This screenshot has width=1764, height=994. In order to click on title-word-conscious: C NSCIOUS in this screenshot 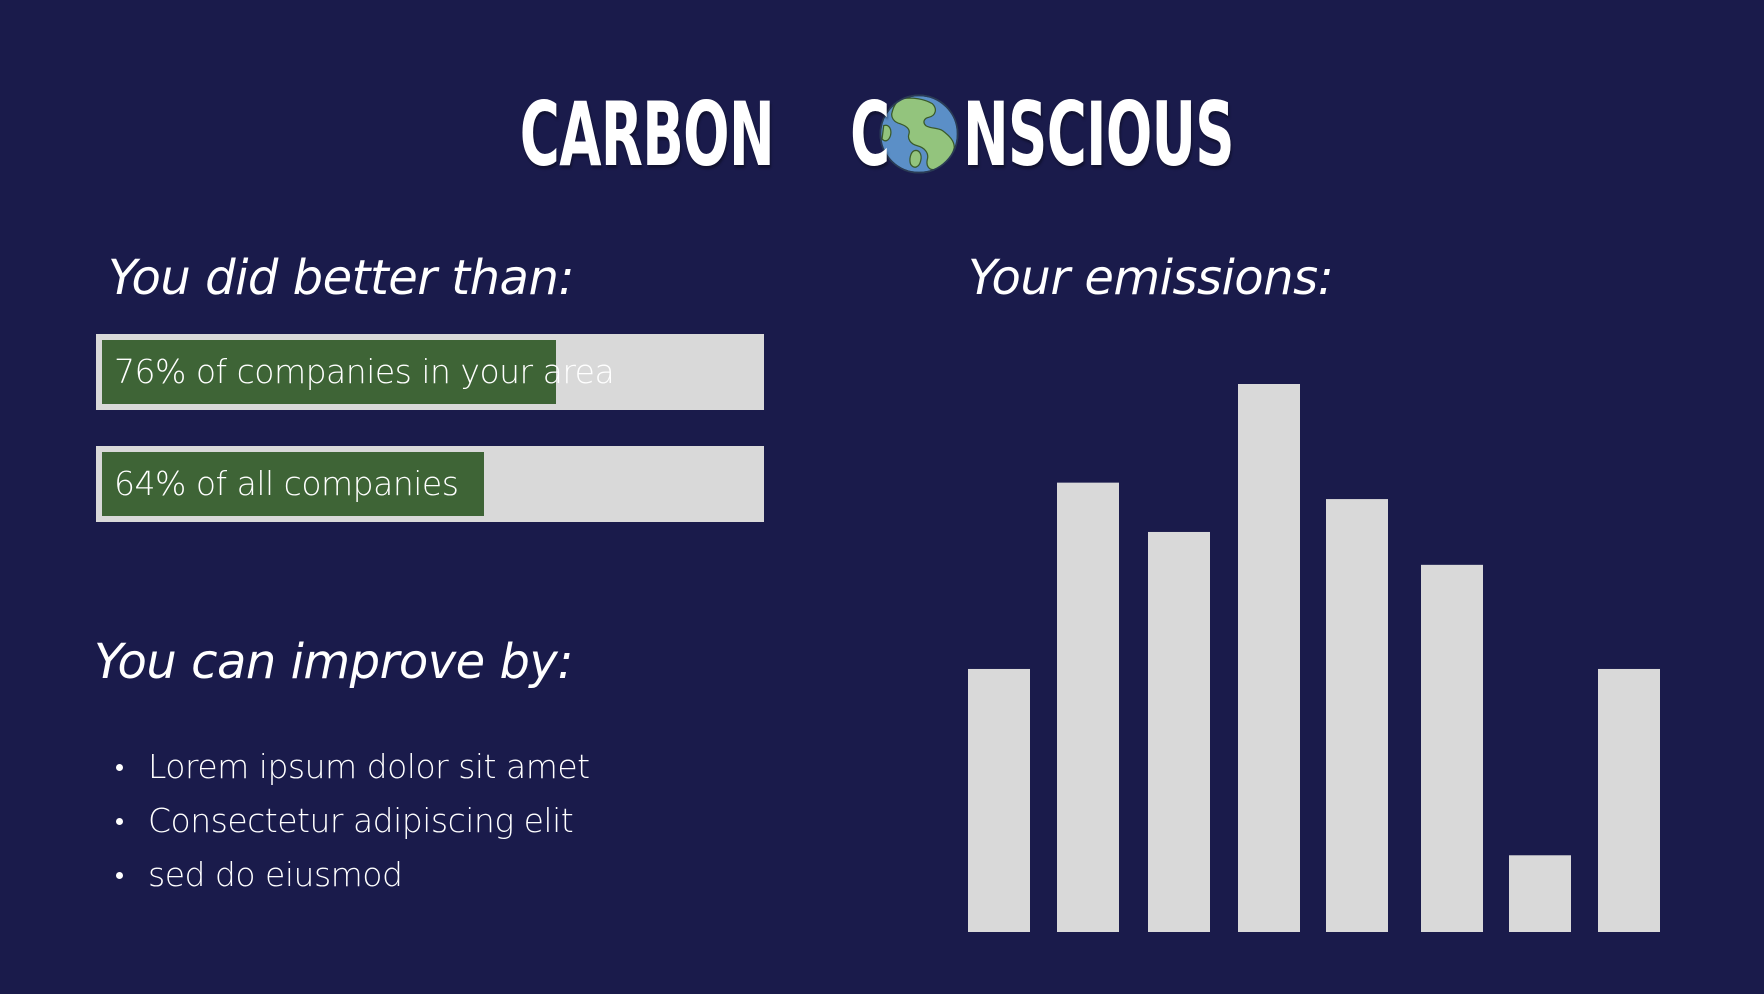, I will do `click(1113, 134)`.